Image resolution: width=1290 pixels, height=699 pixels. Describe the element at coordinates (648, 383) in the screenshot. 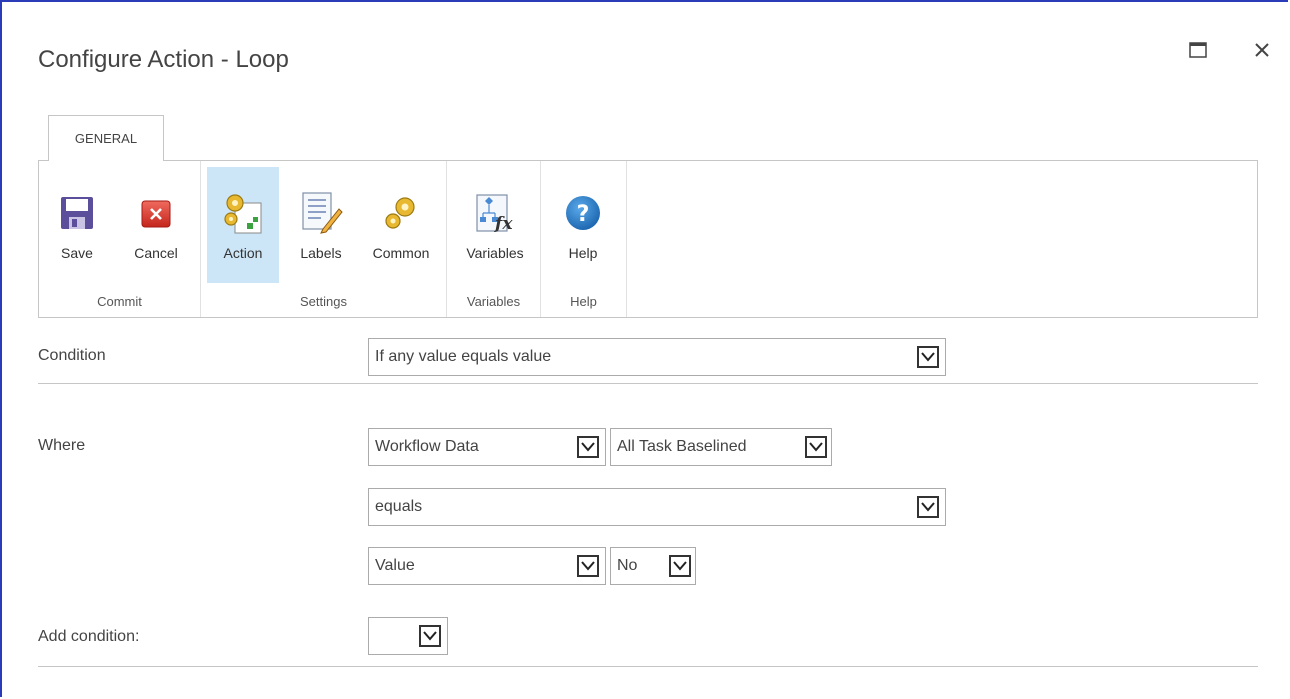

I see `condition-divider` at that location.